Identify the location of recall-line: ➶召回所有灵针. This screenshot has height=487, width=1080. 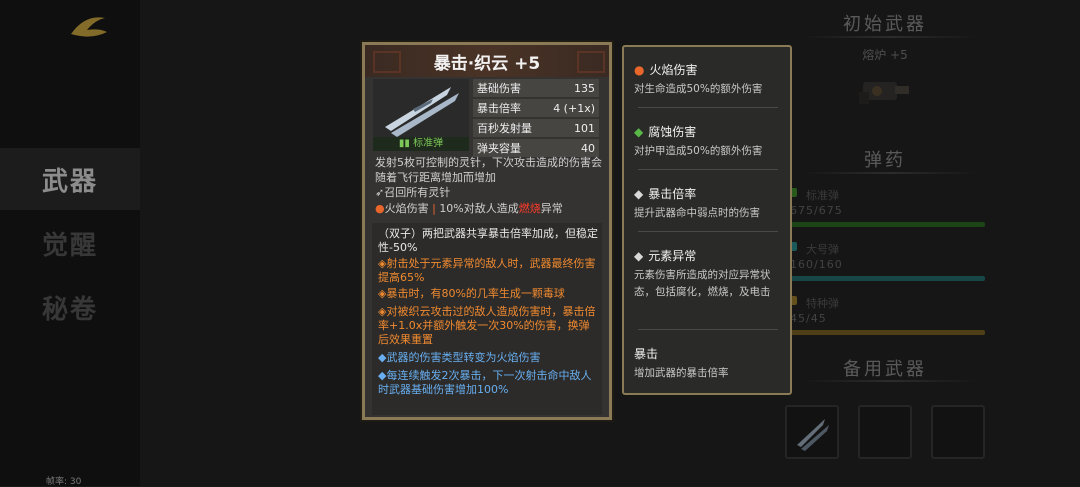
(489, 192).